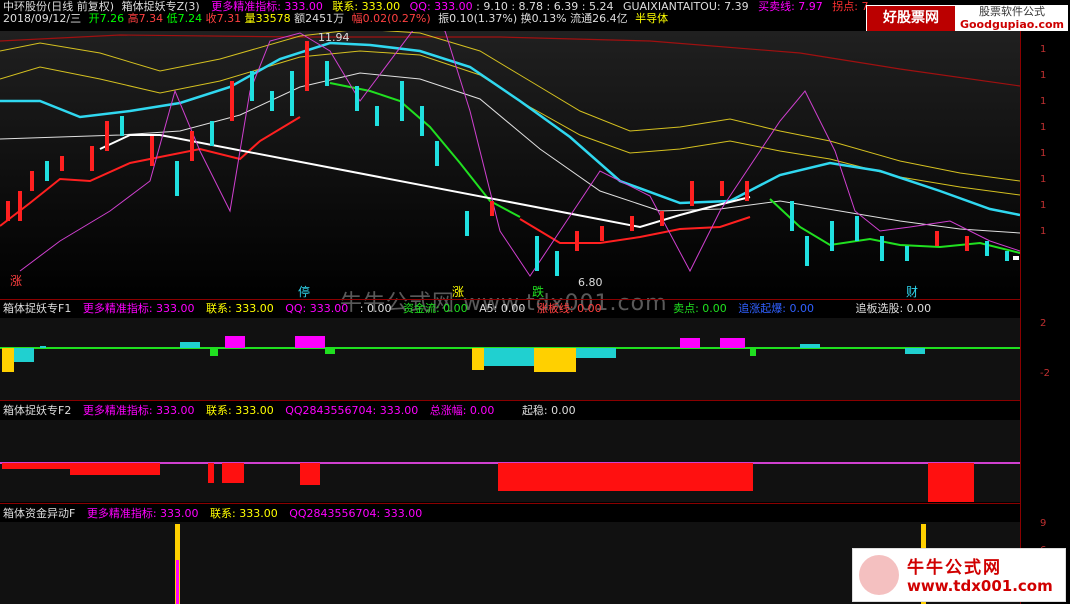  I want to click on panel1-chase-select: 追板选股: 0.00, so click(893, 308).